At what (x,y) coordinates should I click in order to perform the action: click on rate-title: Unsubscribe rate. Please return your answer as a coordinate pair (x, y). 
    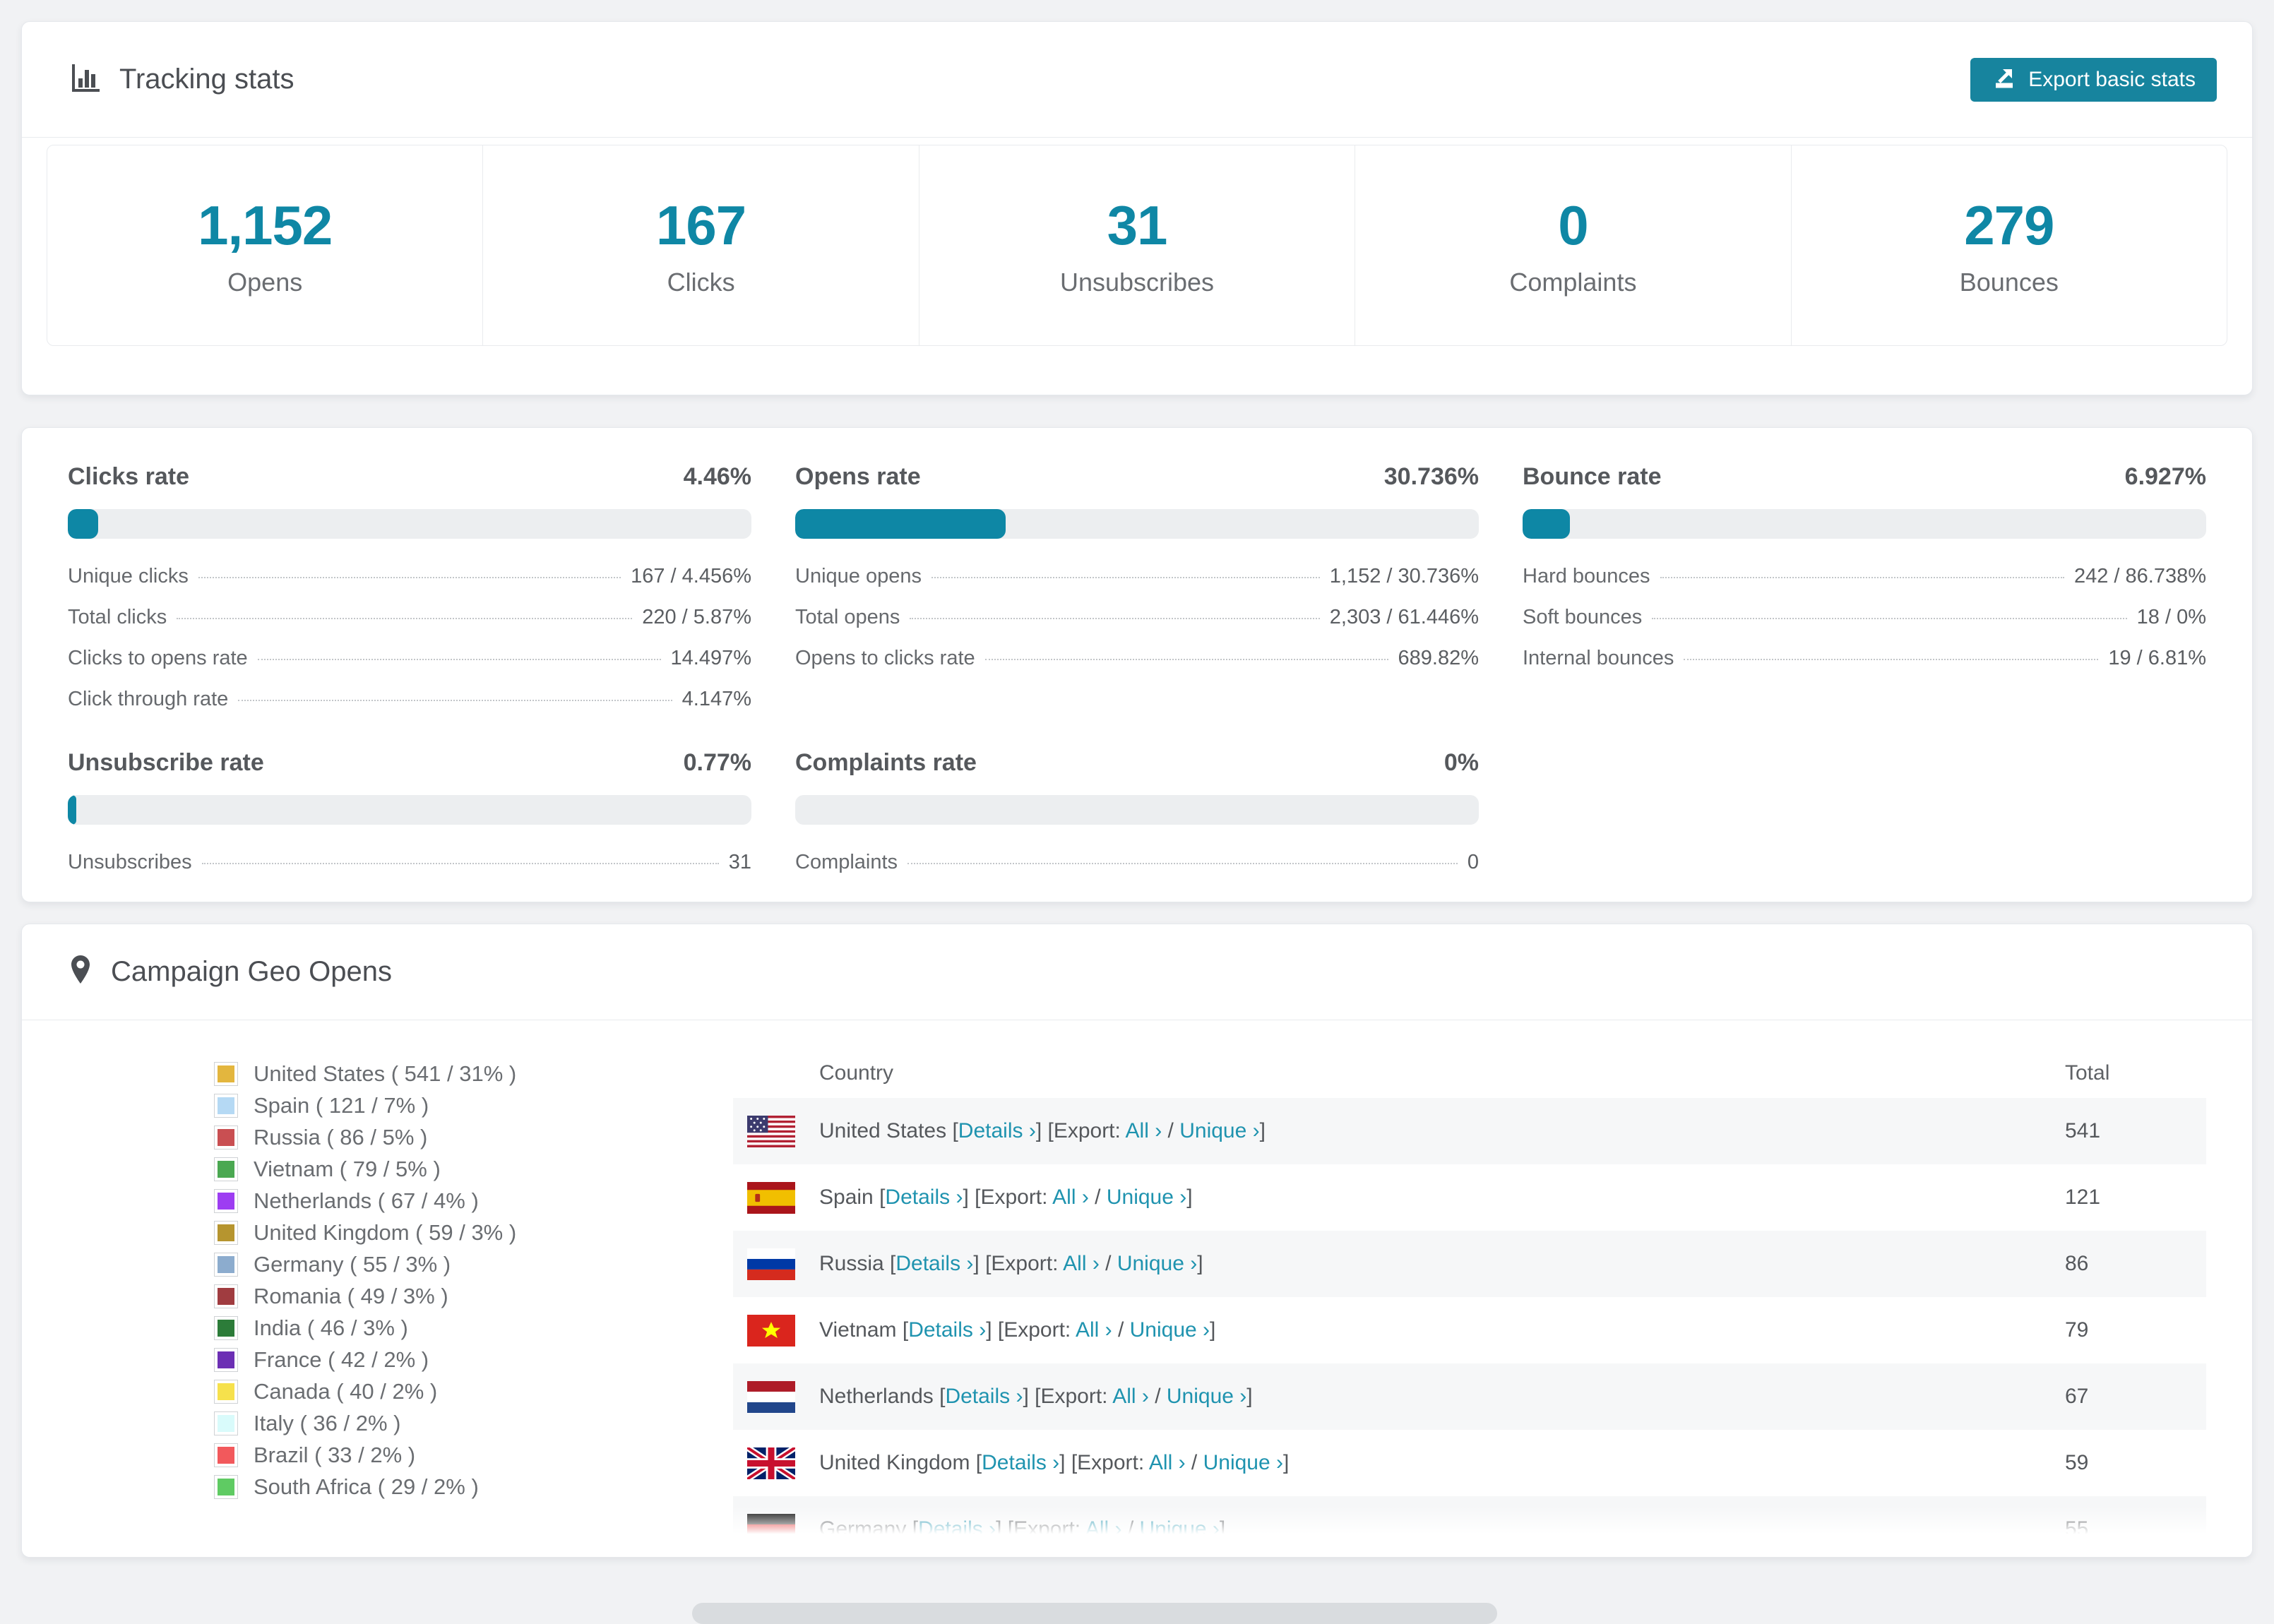
    Looking at the image, I should click on (166, 762).